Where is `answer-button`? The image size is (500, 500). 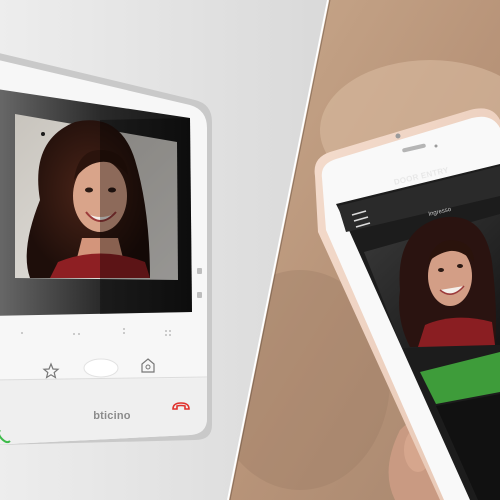
answer-button is located at coordinates (7, 436).